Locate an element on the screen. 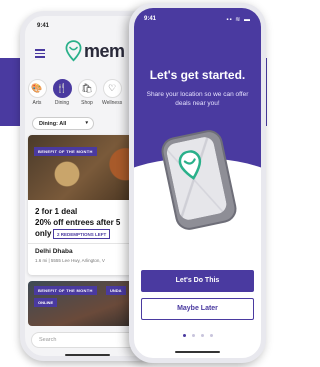 The width and height of the screenshot is (320, 367). category-label: Dining is located at coordinates (62, 103).